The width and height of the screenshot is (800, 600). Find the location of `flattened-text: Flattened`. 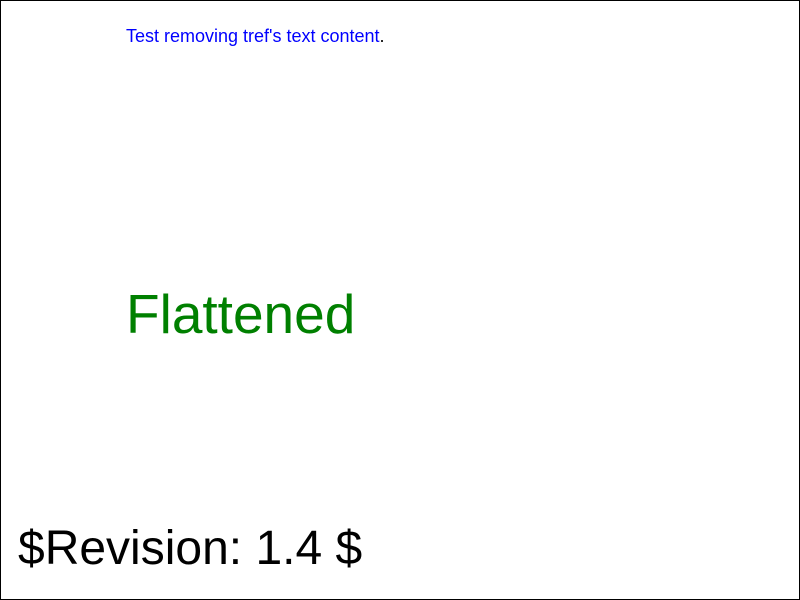

flattened-text: Flattened is located at coordinates (241, 314).